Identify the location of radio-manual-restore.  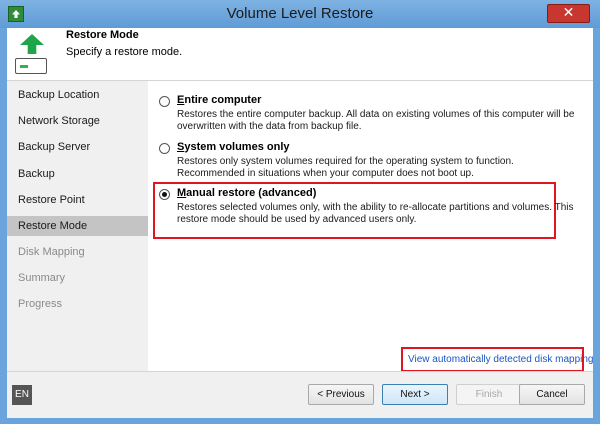
(164, 194).